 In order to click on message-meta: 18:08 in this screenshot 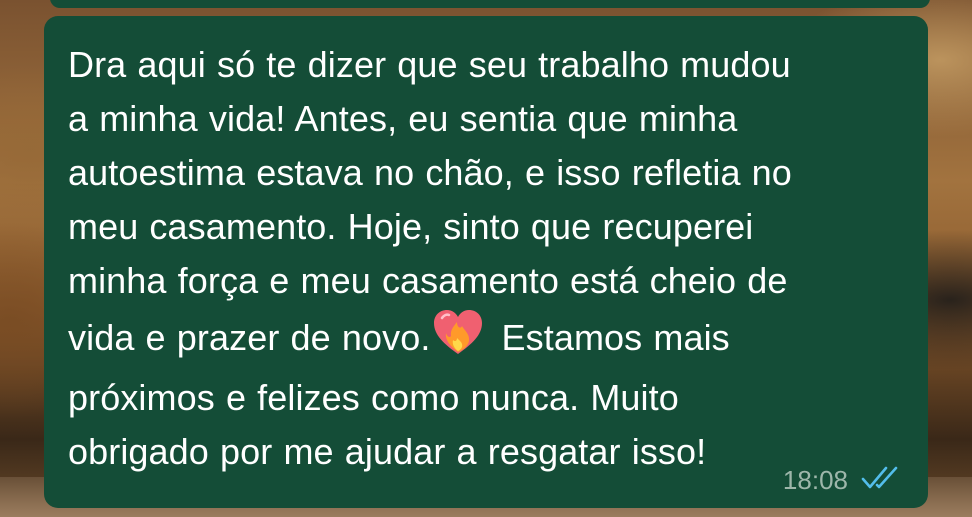, I will do `click(842, 480)`.